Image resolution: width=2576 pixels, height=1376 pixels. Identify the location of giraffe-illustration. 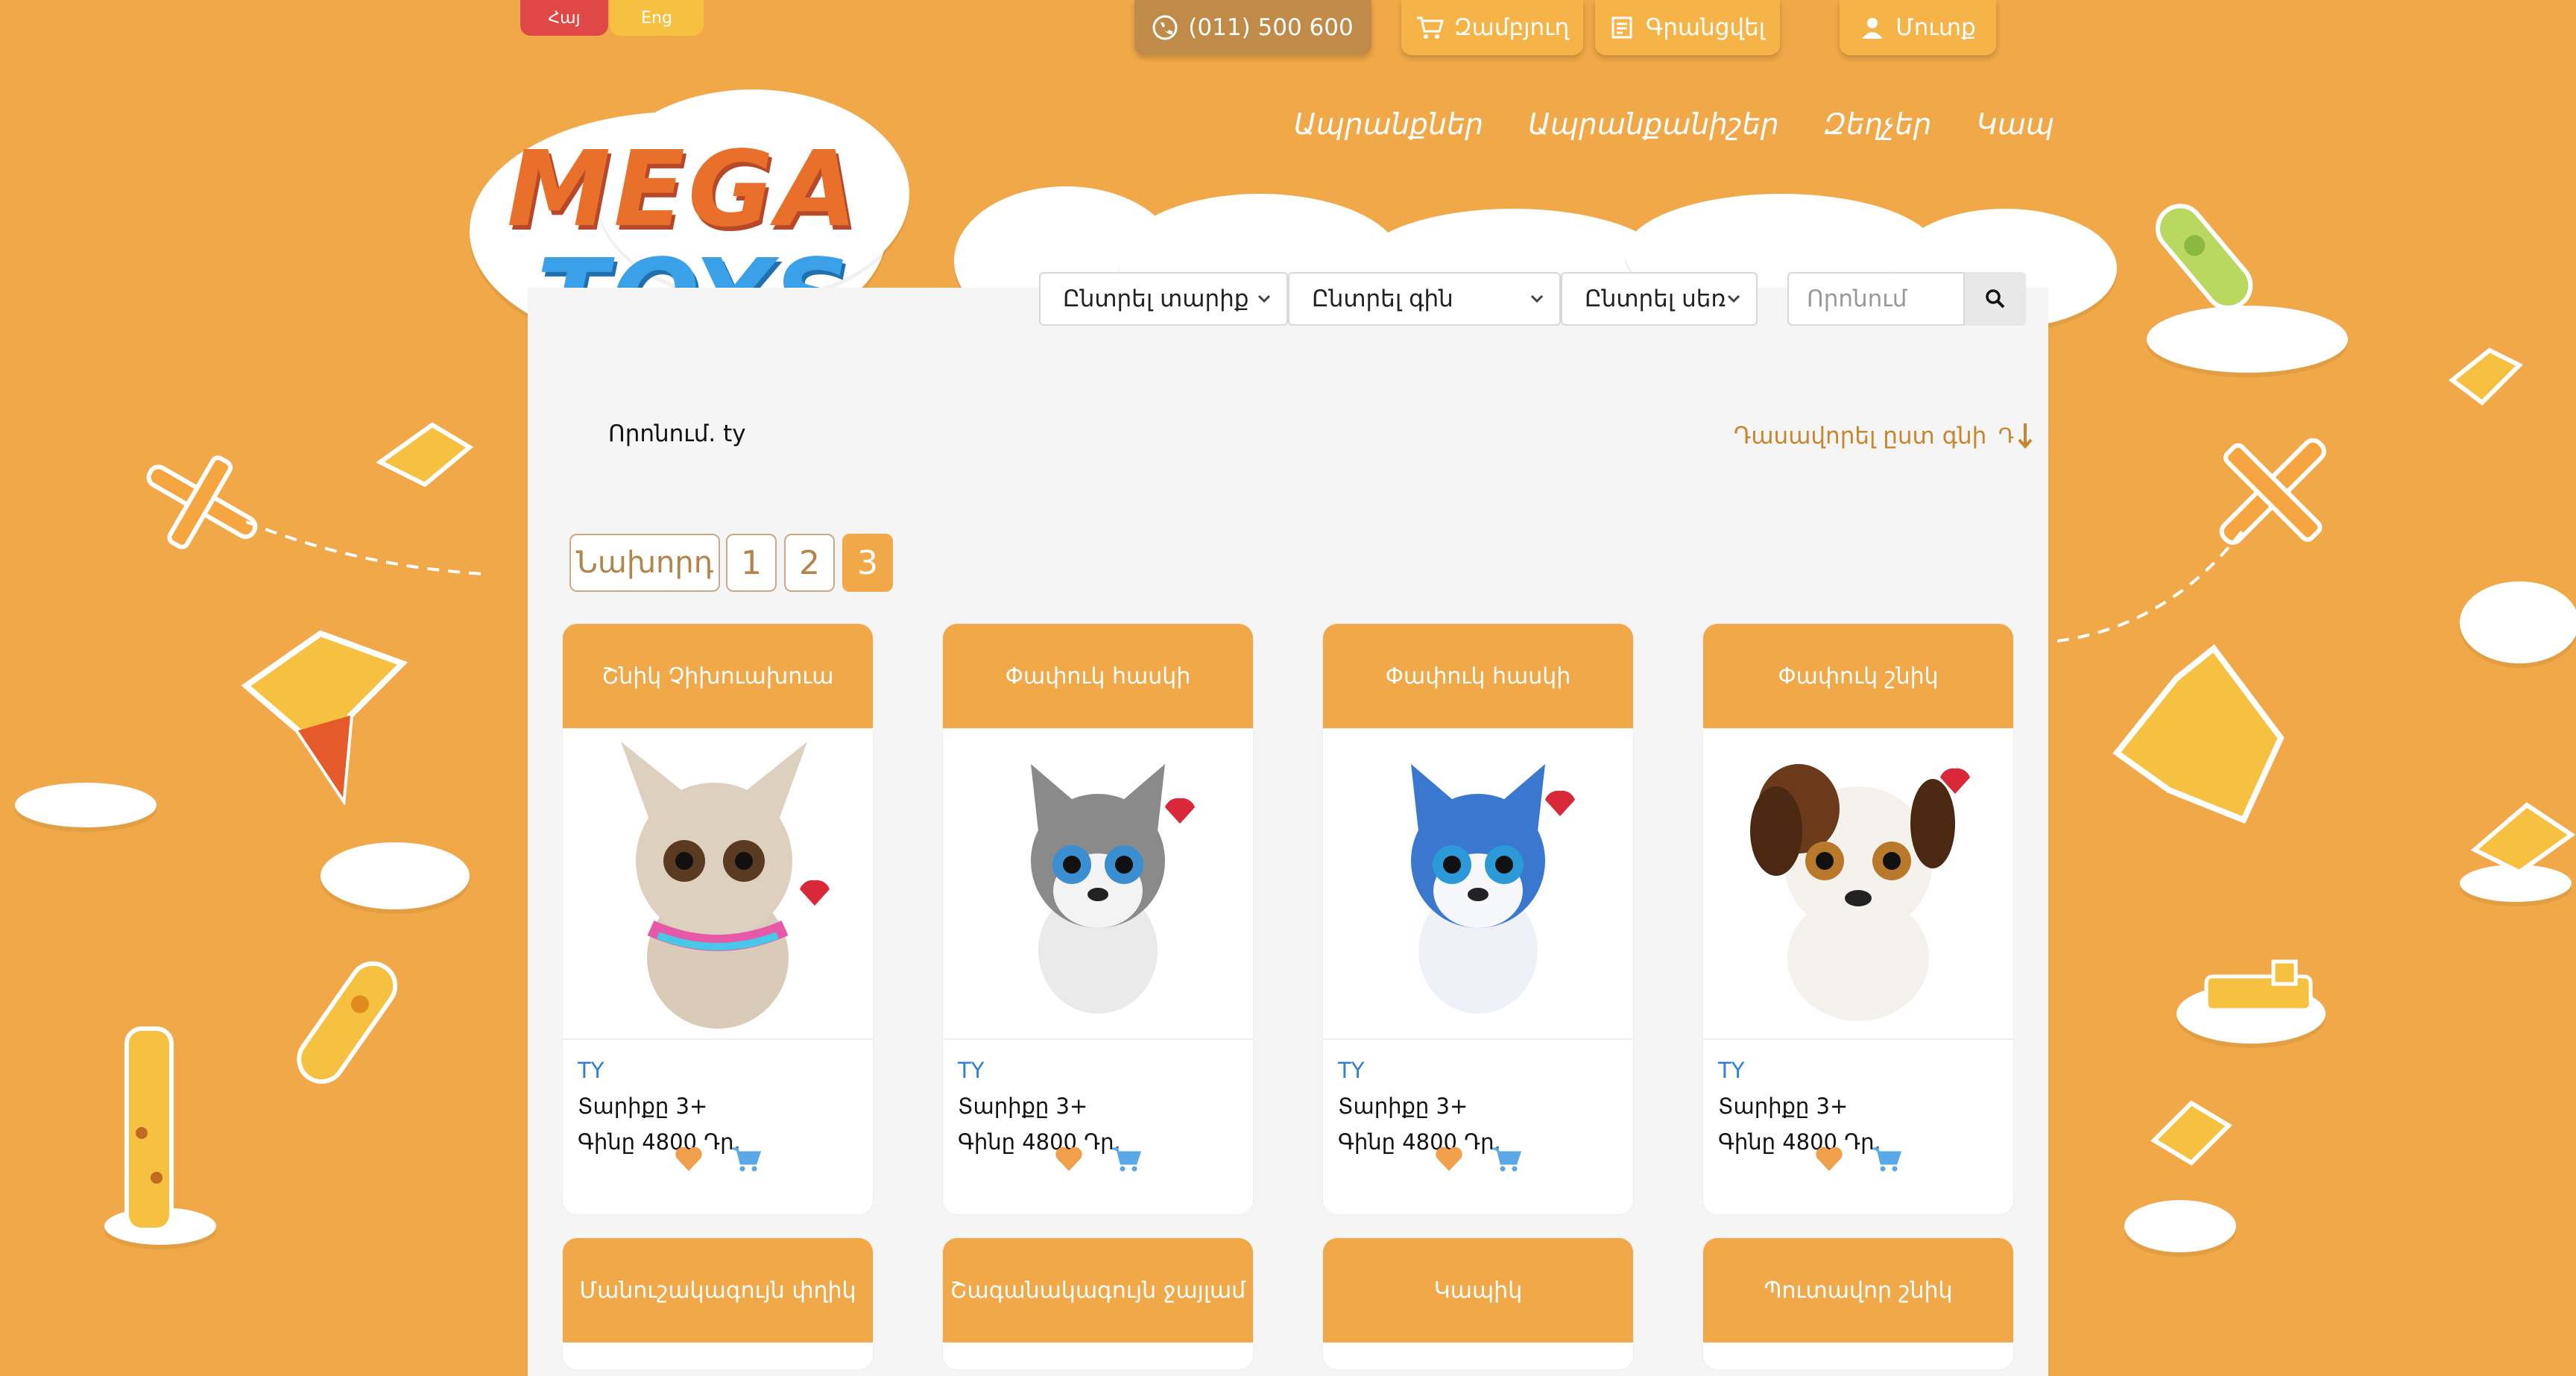
(149, 1129).